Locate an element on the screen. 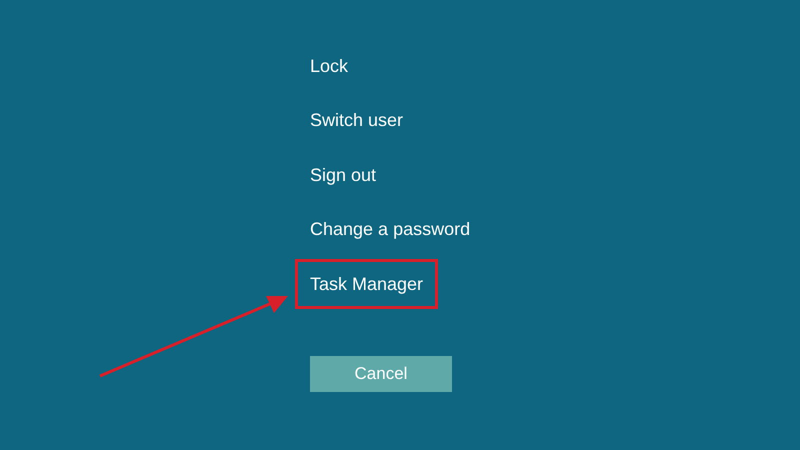 This screenshot has height=450, width=800. menu-option: Lock is located at coordinates (329, 66).